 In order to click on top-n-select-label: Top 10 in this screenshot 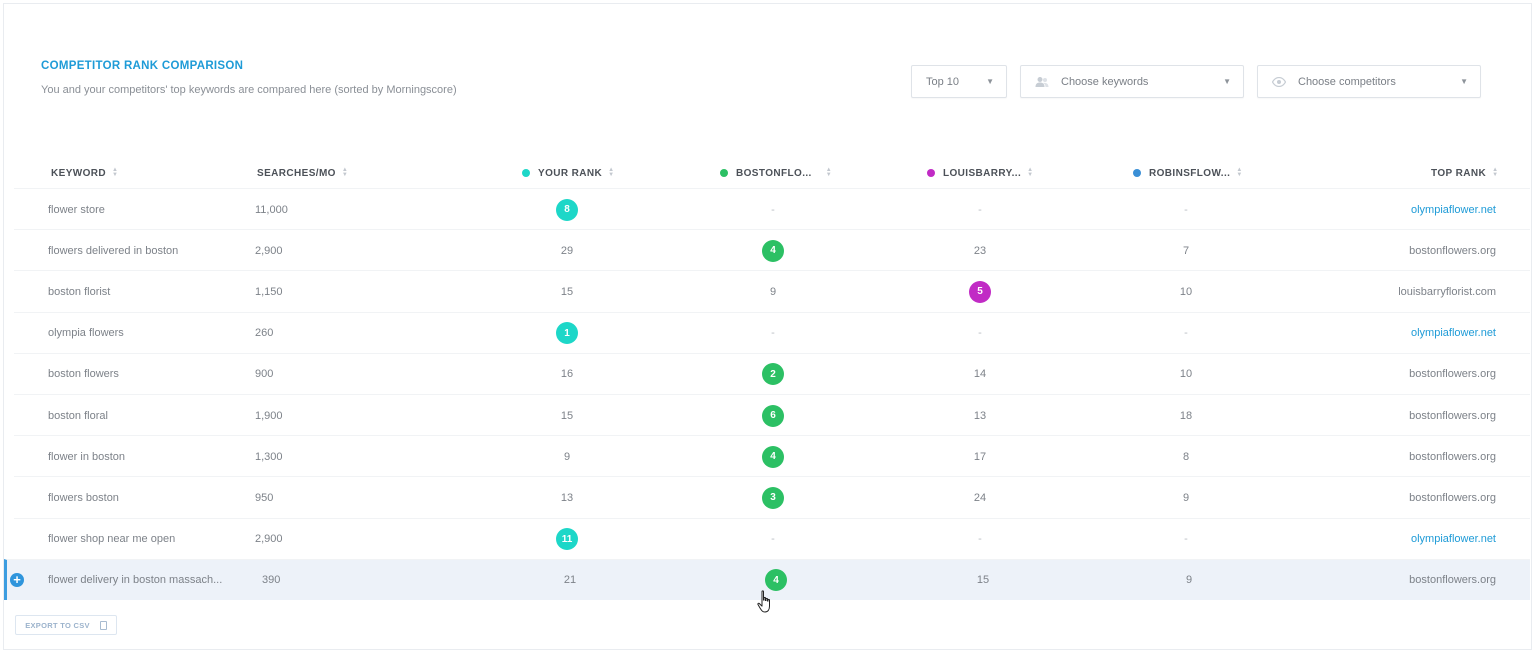, I will do `click(943, 81)`.